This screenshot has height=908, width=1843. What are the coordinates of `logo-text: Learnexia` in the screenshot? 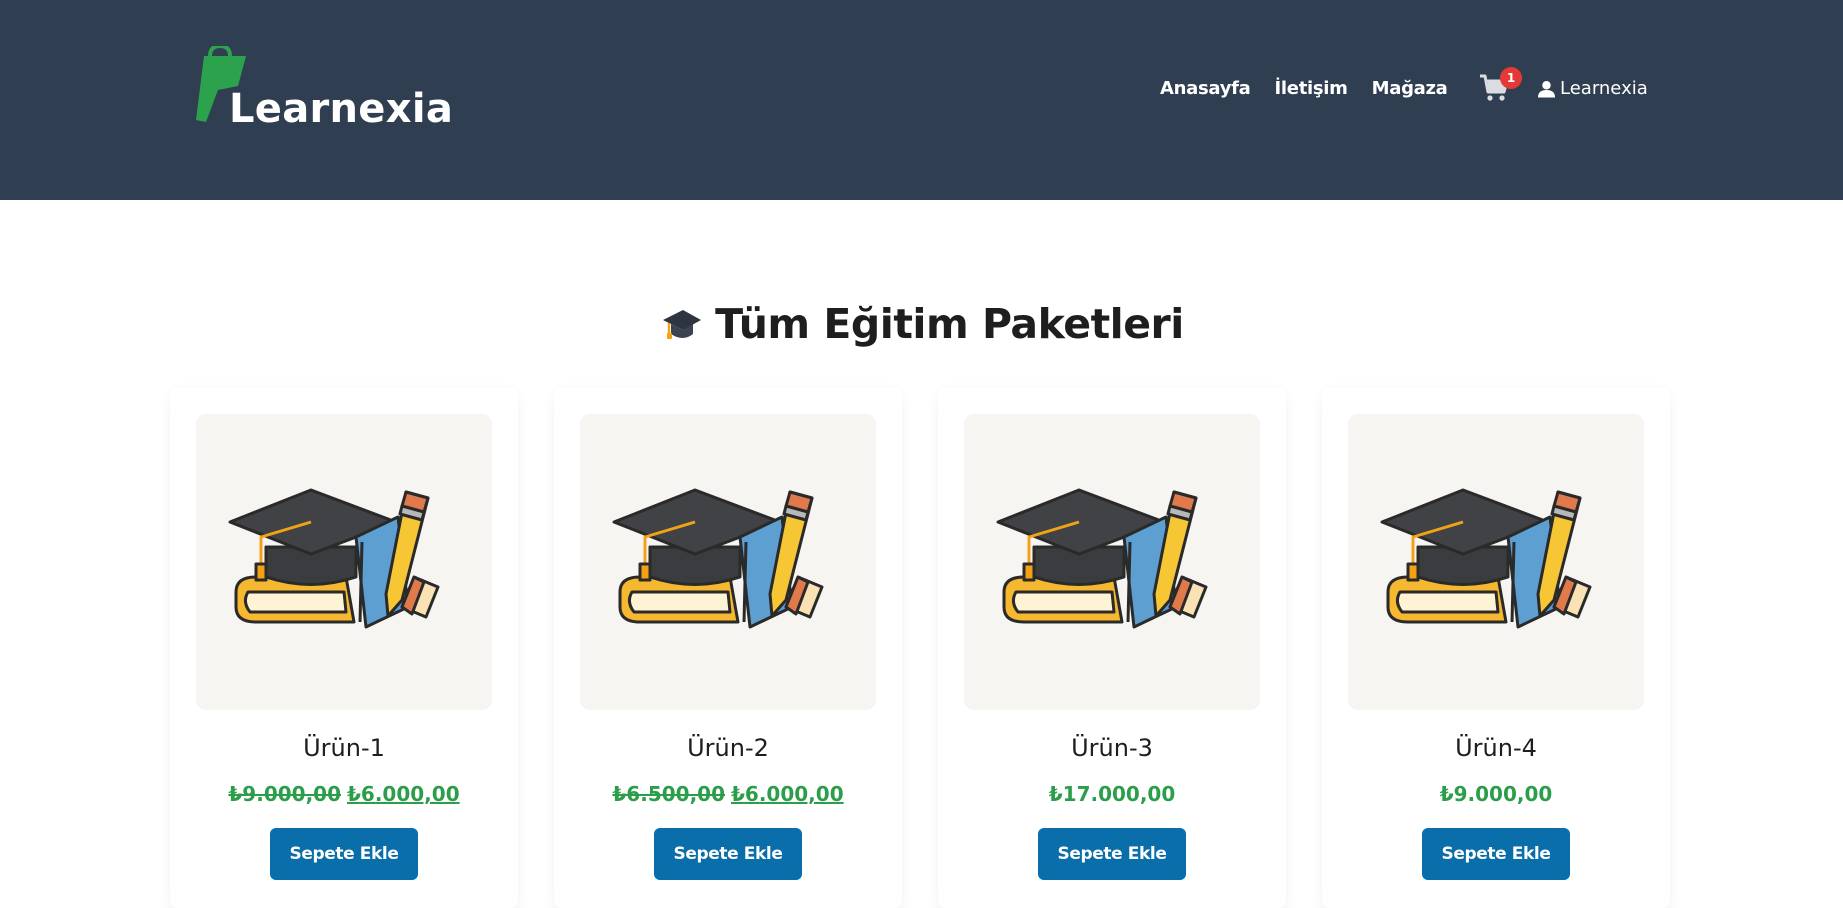 It's located at (341, 109).